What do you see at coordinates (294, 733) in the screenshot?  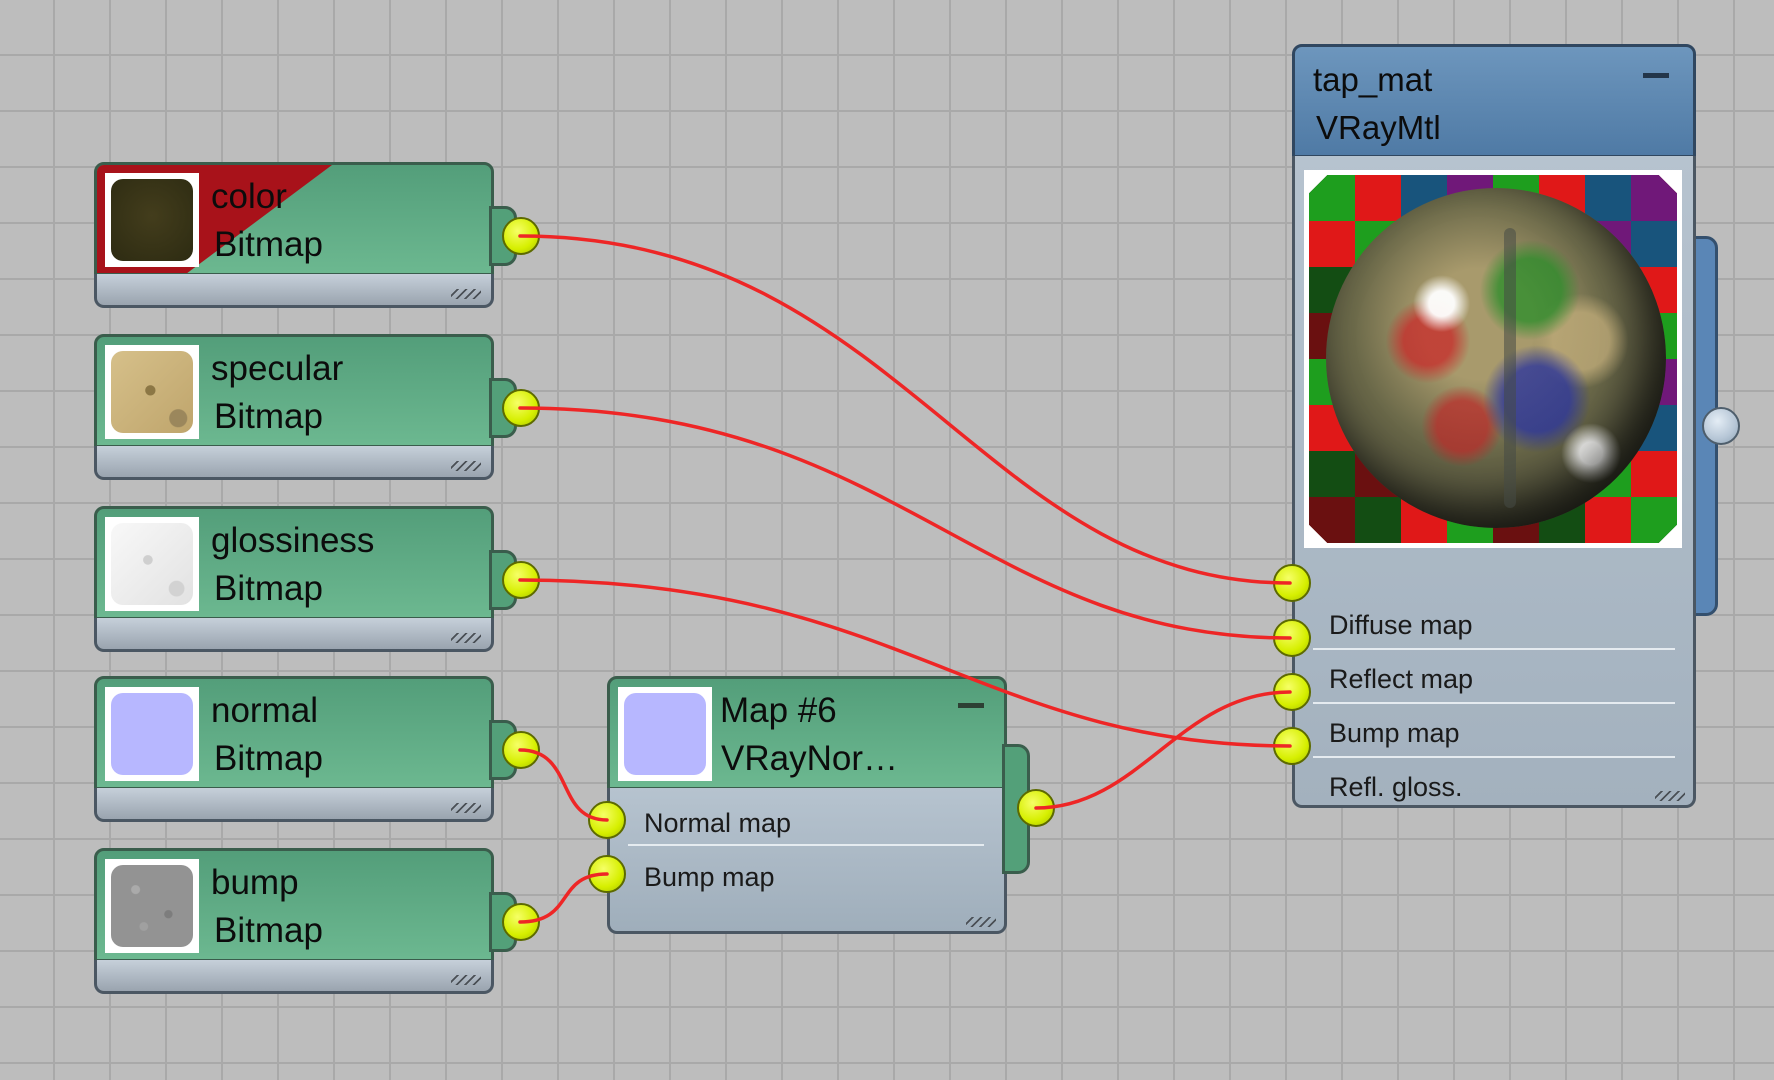 I see `node-header: normal Bitmap` at bounding box center [294, 733].